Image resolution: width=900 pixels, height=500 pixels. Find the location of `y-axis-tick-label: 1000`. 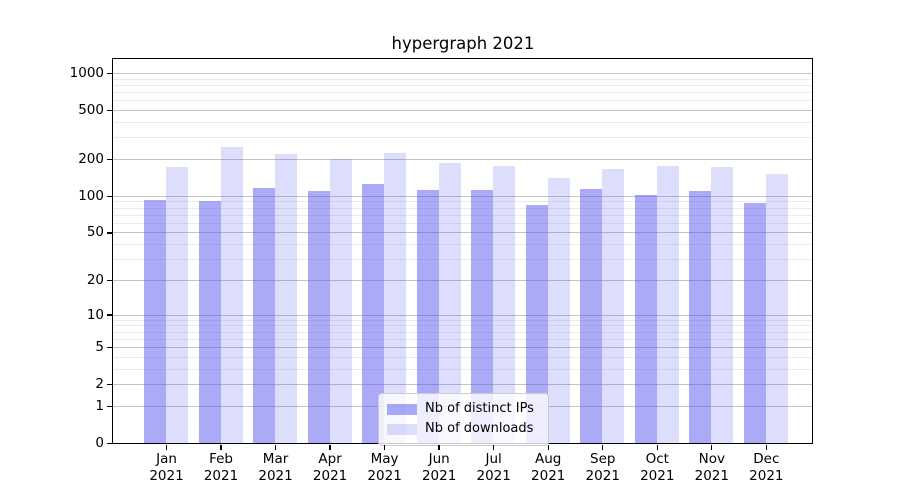

y-axis-tick-label: 1000 is located at coordinates (86, 73).